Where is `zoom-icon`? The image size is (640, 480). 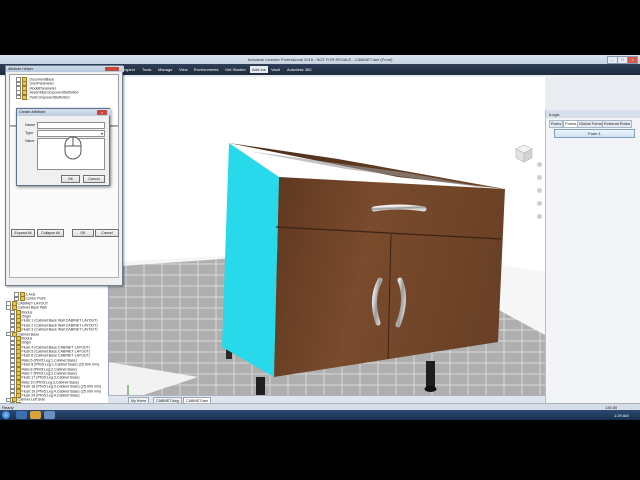 zoom-icon is located at coordinates (539, 190).